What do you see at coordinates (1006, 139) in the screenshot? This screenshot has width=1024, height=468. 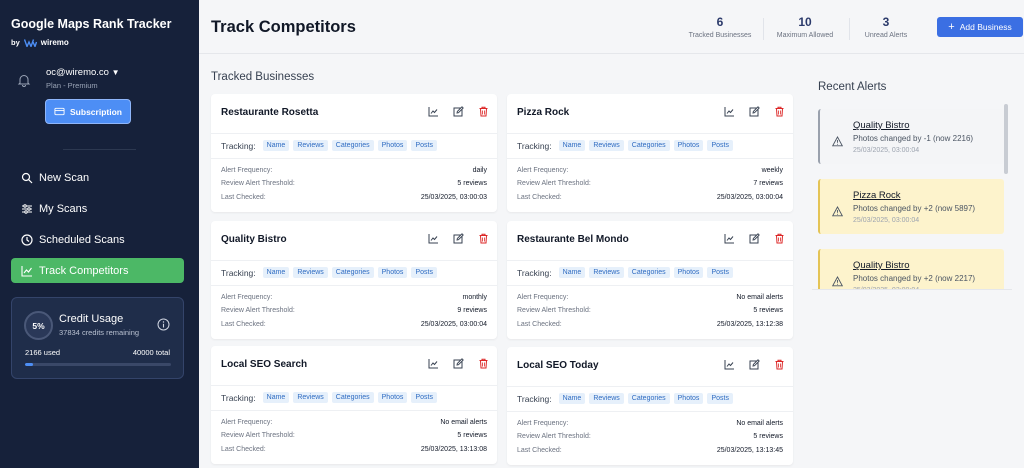 I see `alerts-scrollbar` at bounding box center [1006, 139].